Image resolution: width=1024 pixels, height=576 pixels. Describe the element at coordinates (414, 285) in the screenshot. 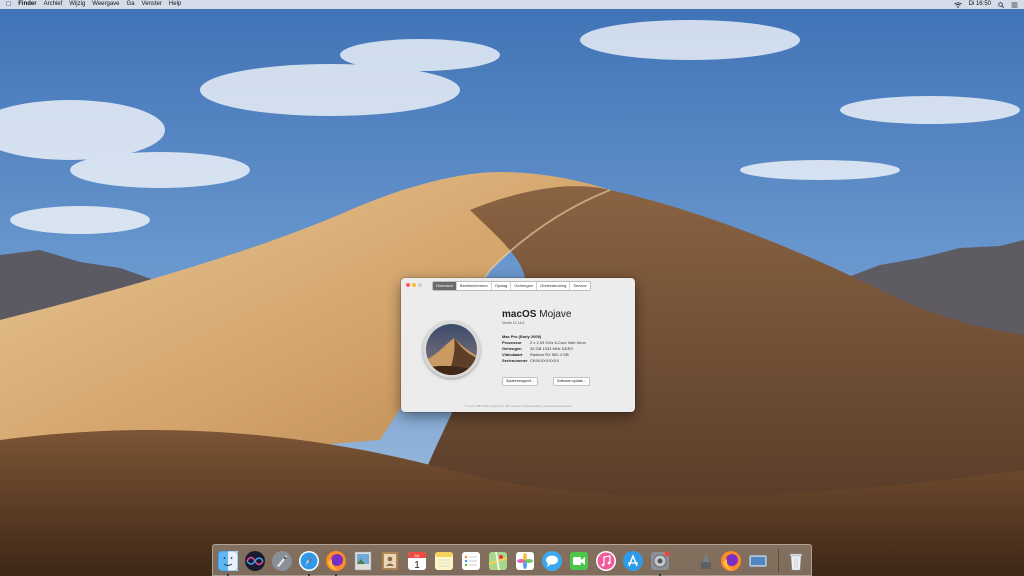

I see `minimize-button` at that location.